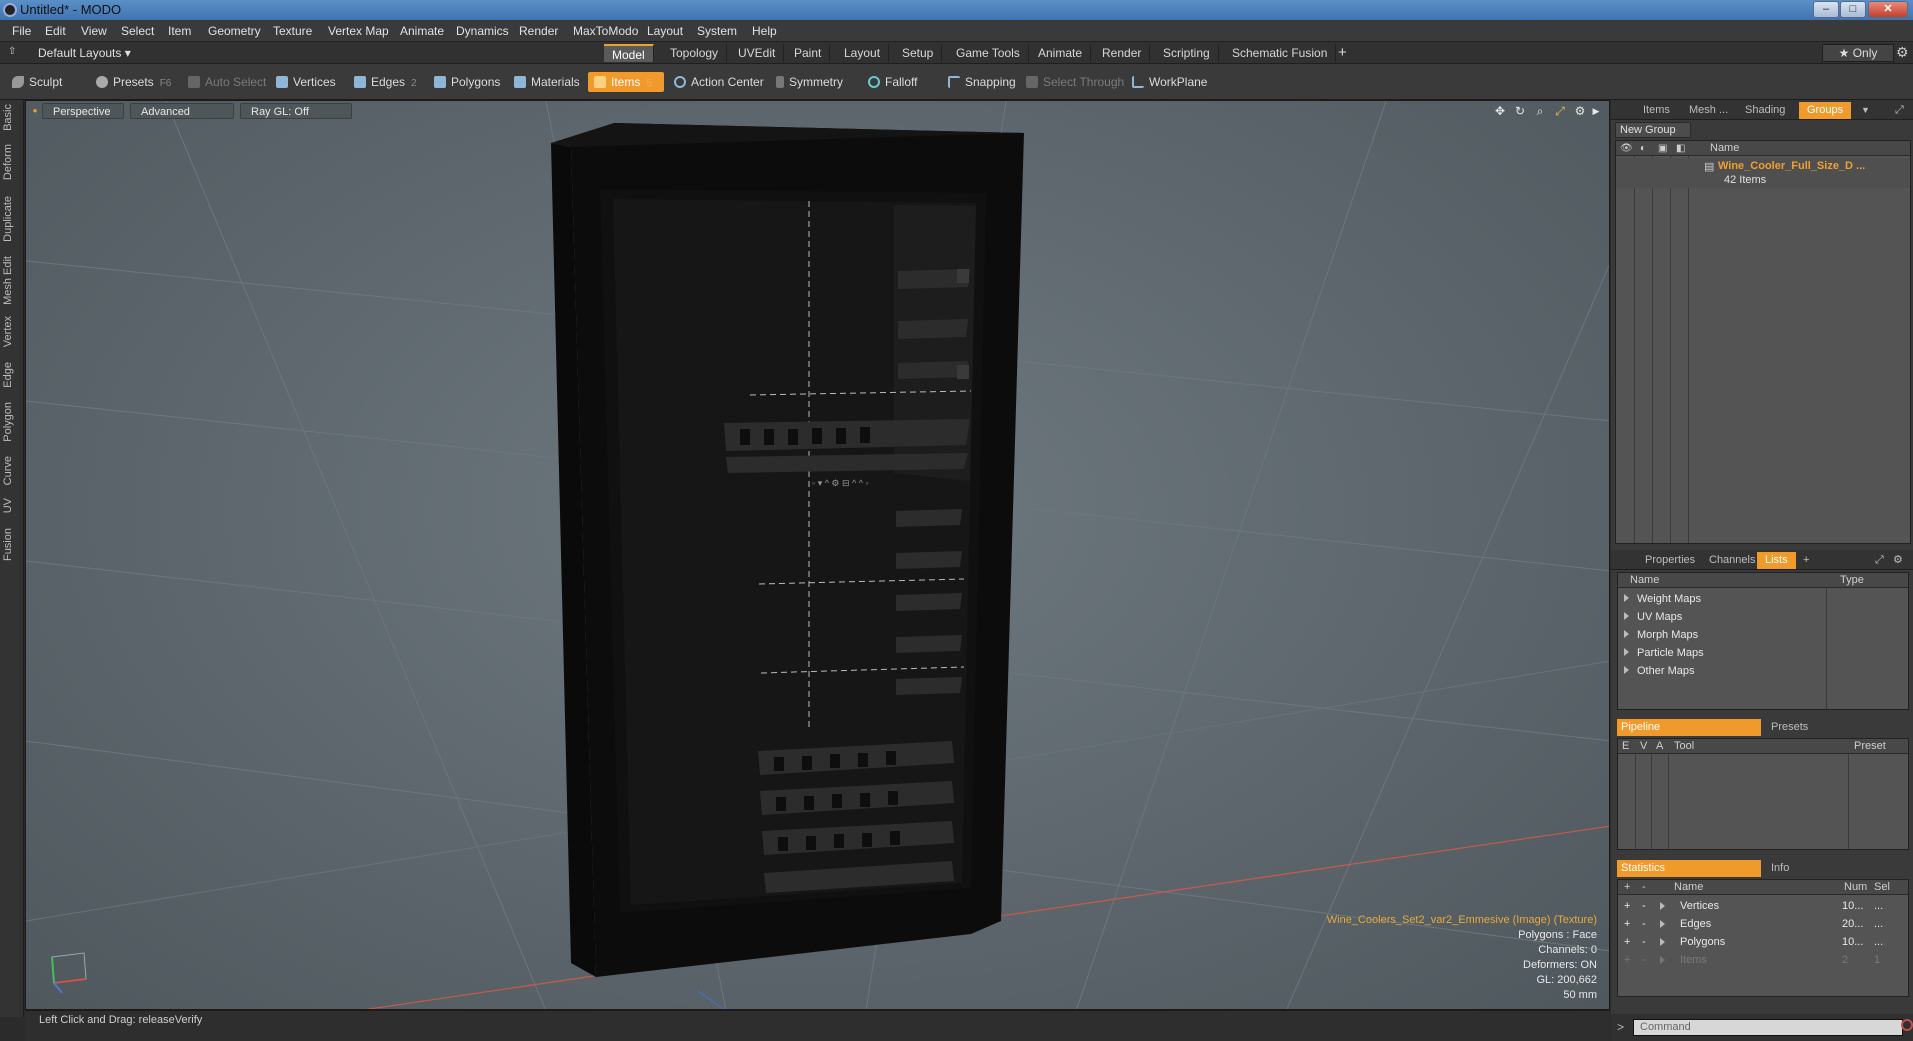  I want to click on tab-model: Model, so click(629, 53).